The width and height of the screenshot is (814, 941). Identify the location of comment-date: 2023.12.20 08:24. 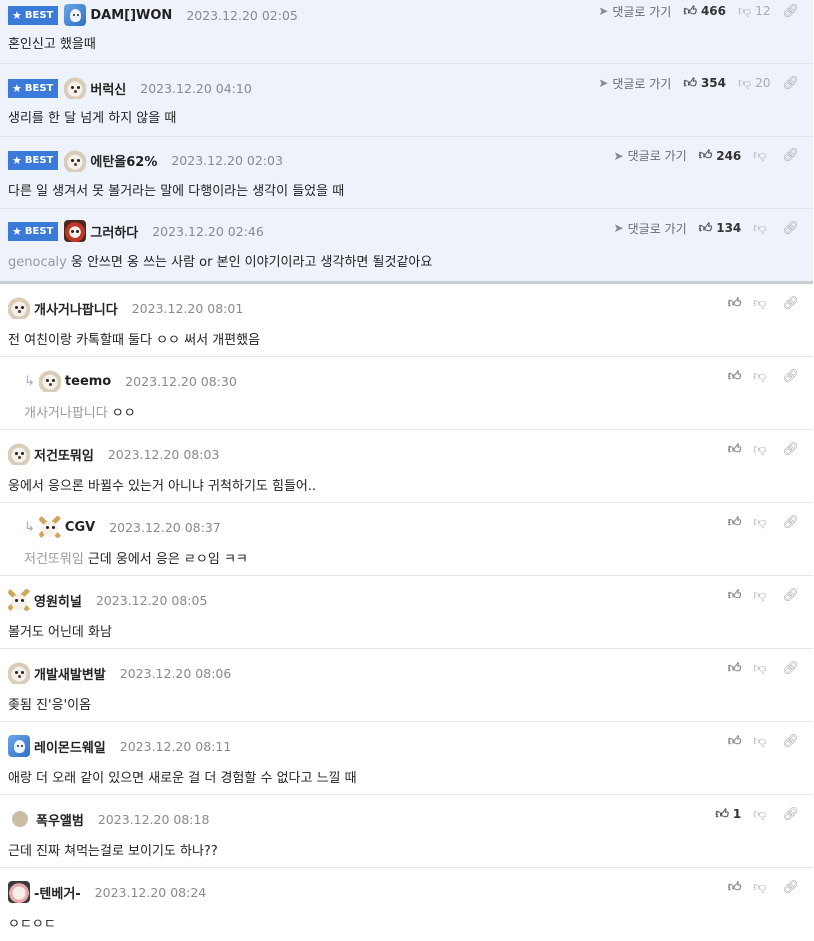
(150, 892).